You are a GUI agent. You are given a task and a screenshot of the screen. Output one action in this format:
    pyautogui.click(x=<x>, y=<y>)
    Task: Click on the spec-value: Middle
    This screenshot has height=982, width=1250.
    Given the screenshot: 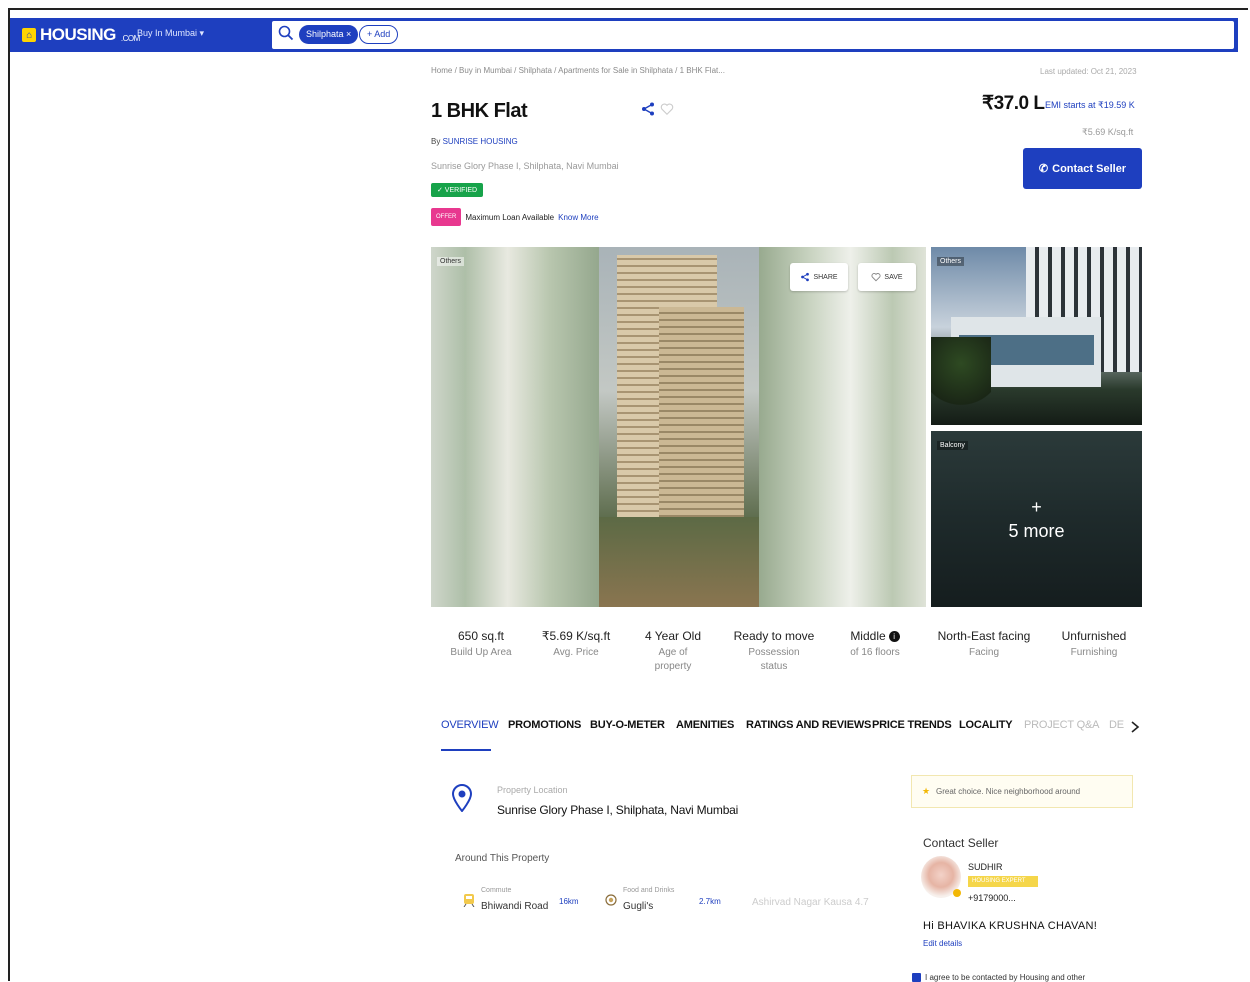 What is the action you would take?
    pyautogui.click(x=868, y=636)
    